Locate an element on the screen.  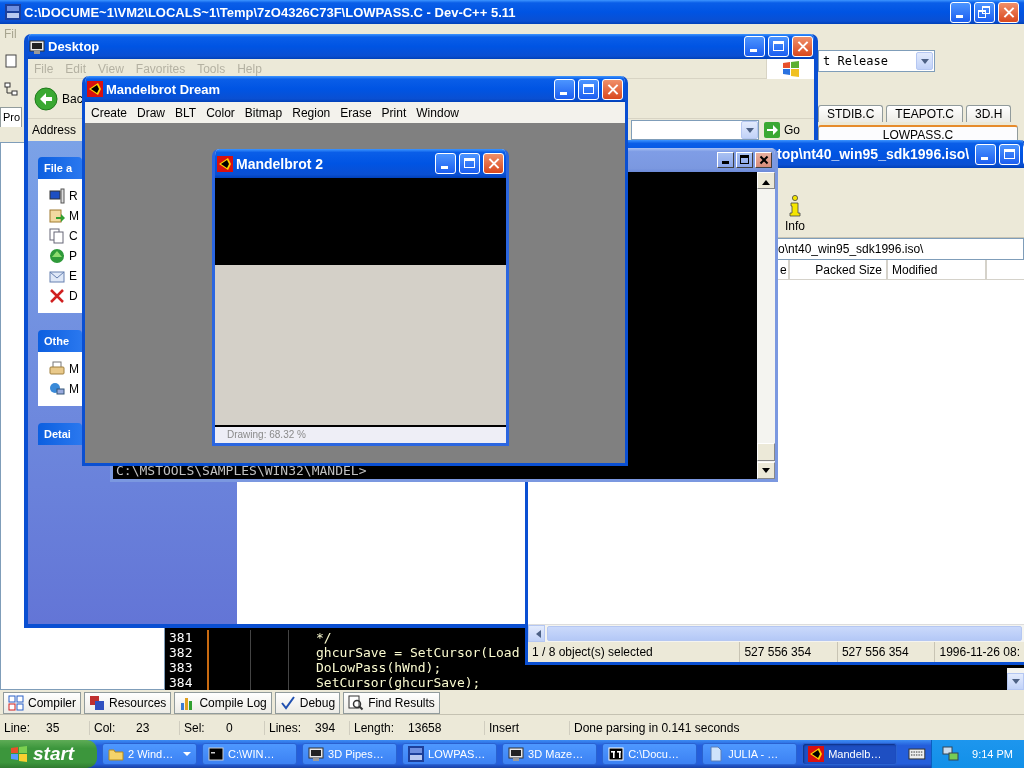
menu-item: Bitmap is located at coordinates (263, 112).